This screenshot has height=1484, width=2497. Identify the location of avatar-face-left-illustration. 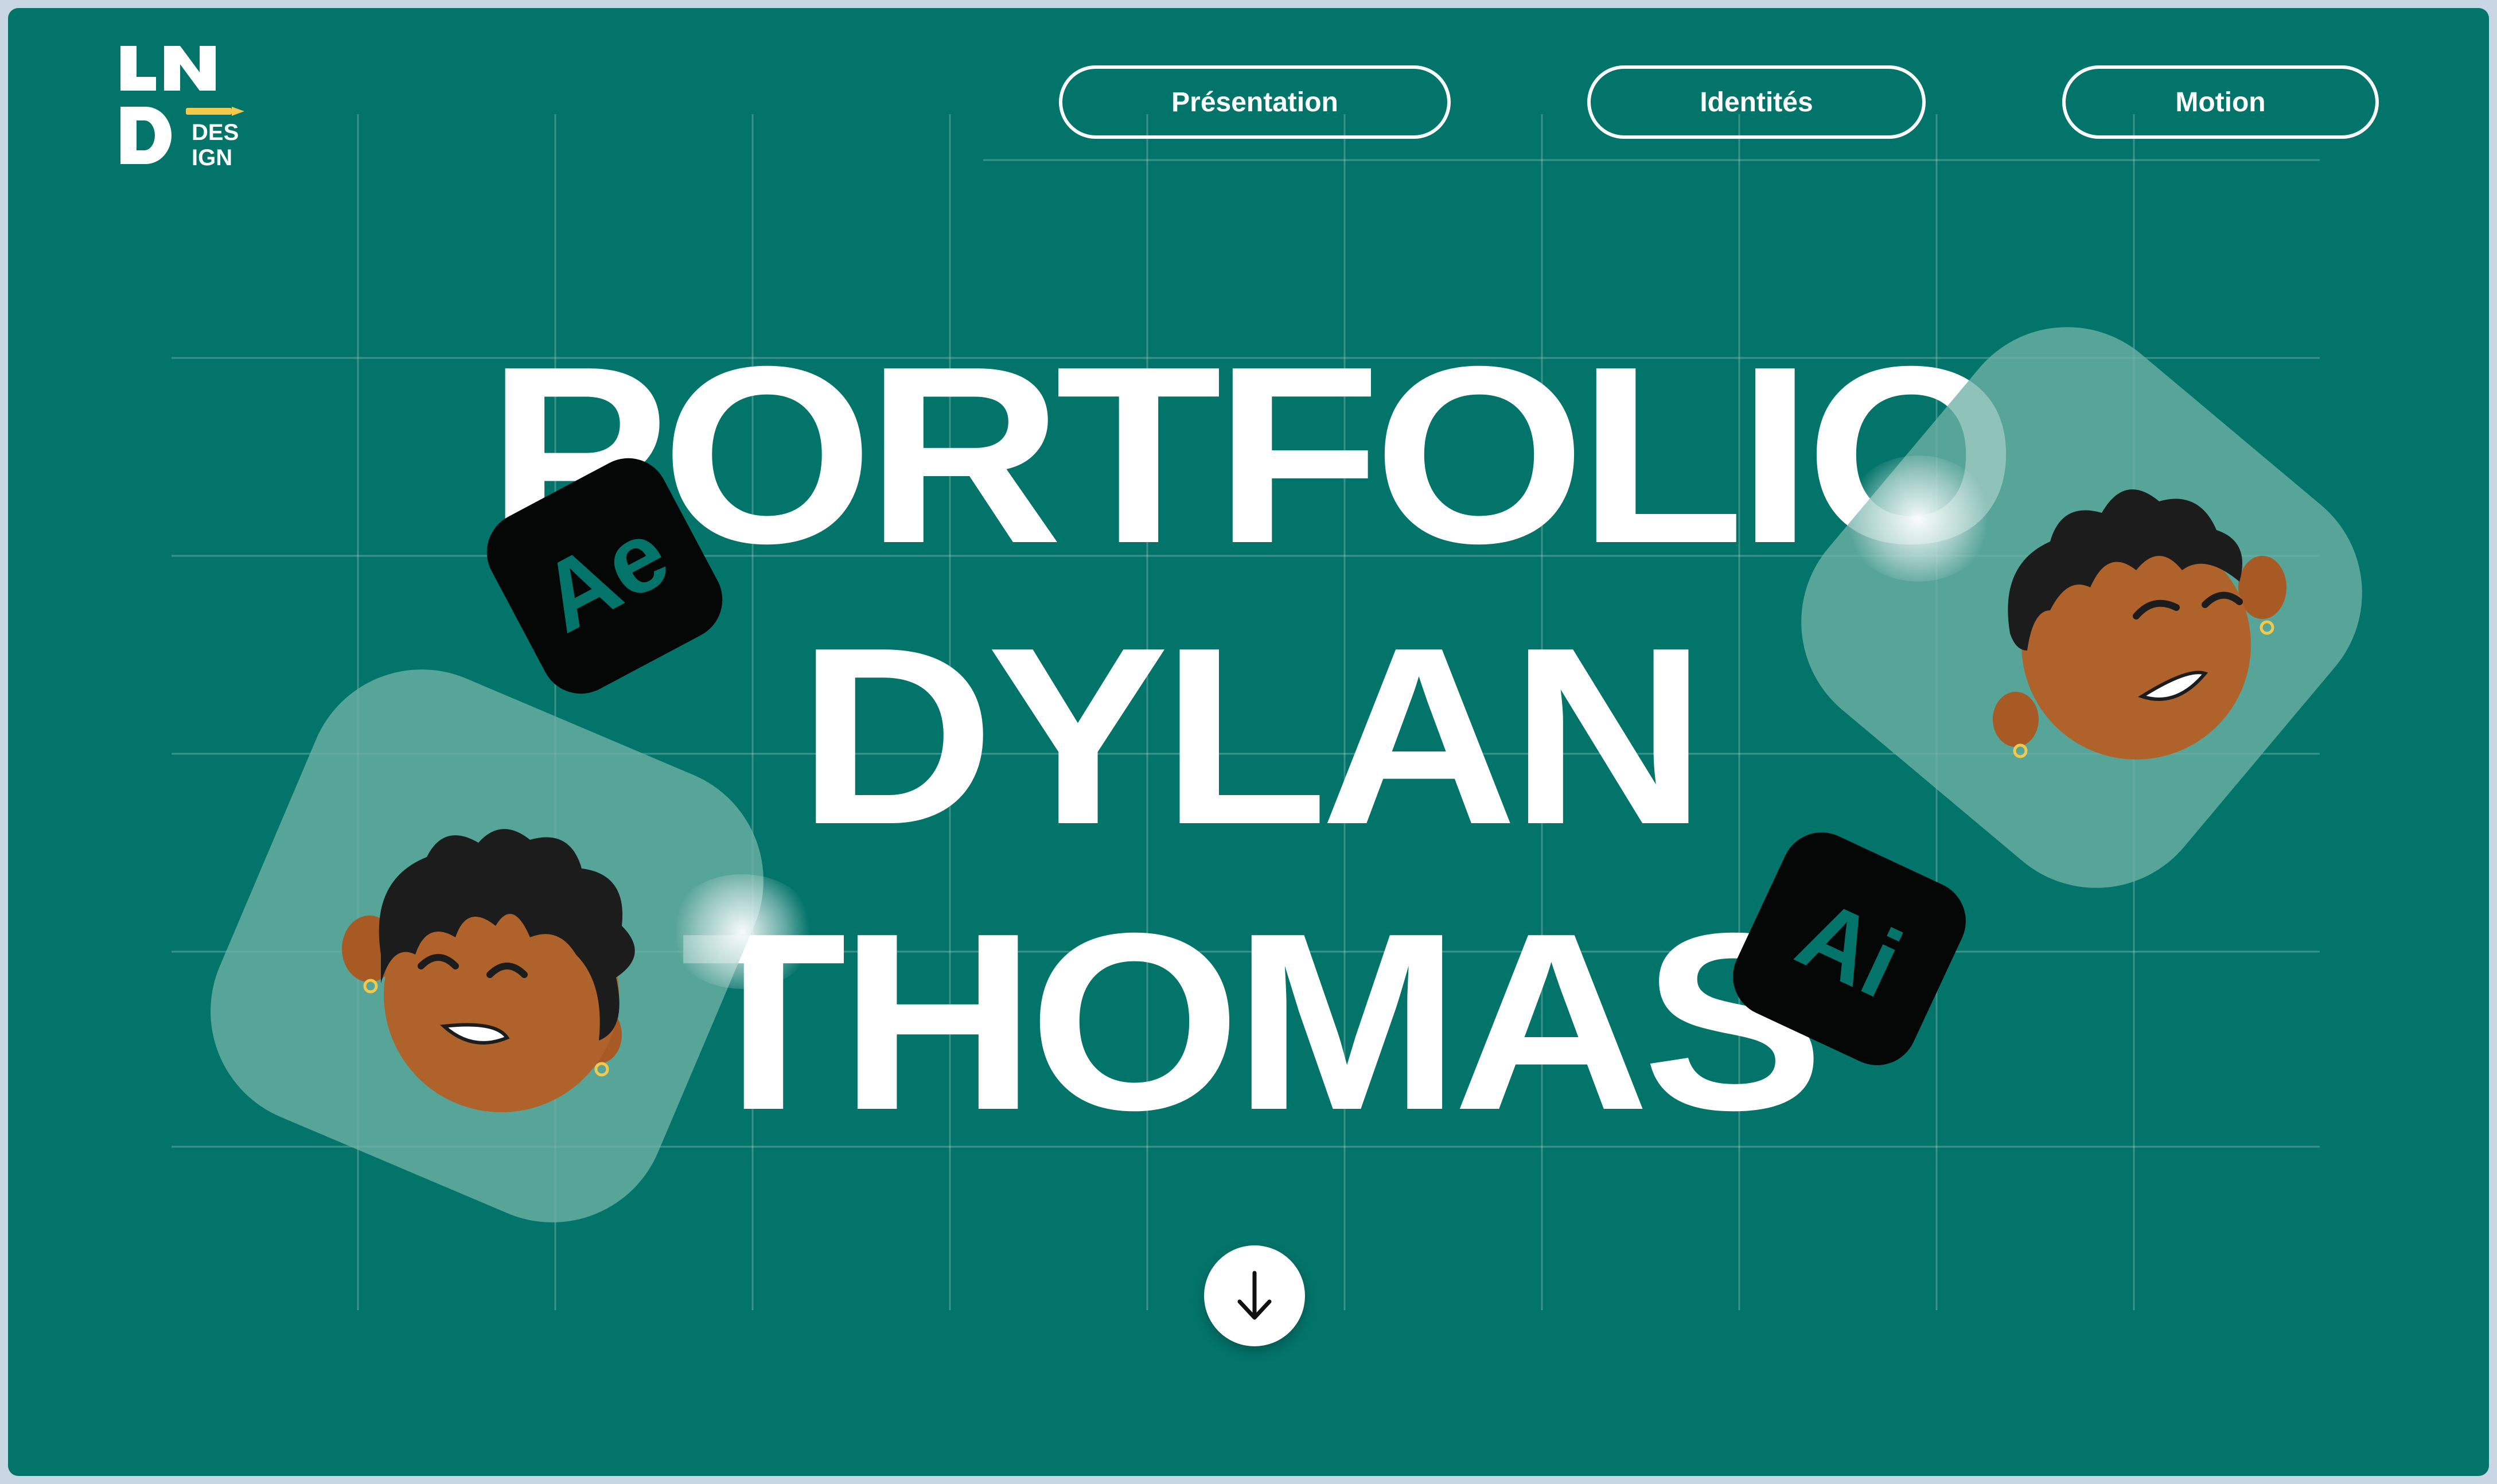
(488, 971).